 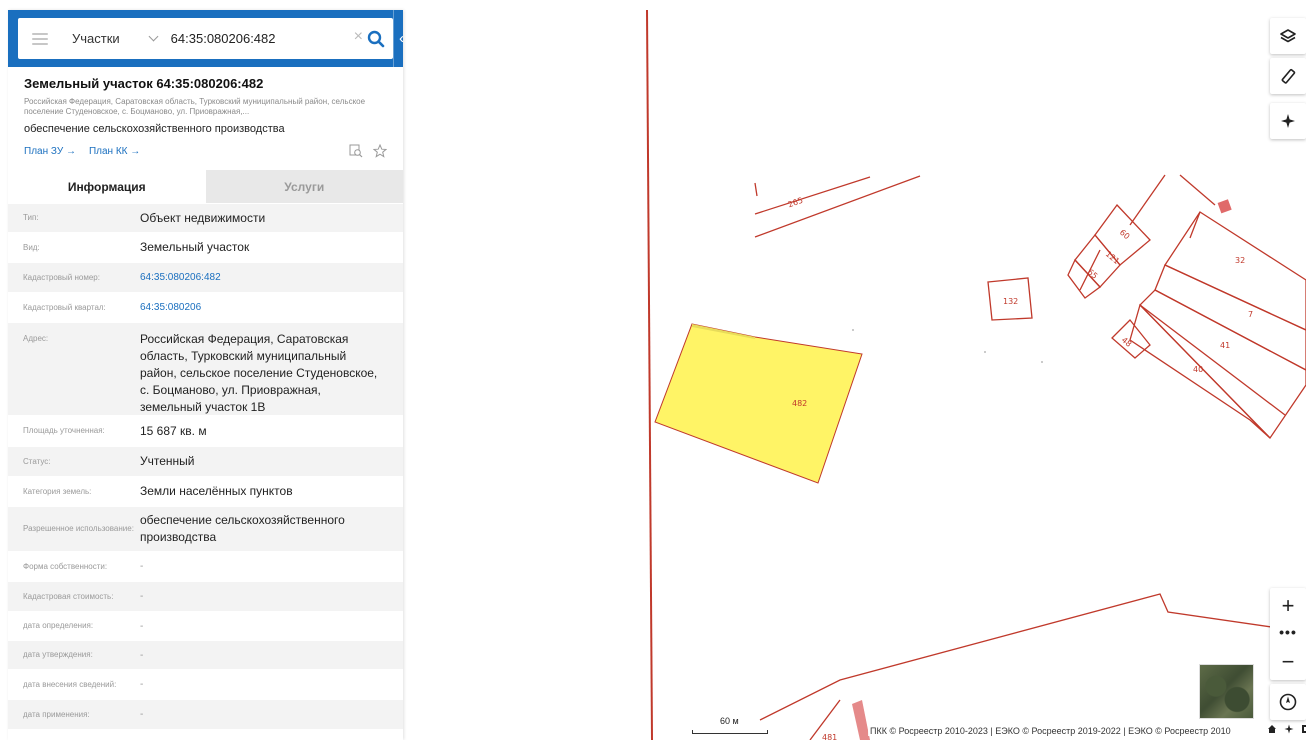 What do you see at coordinates (1288, 662) in the screenshot?
I see `zoom-out-button: −` at bounding box center [1288, 662].